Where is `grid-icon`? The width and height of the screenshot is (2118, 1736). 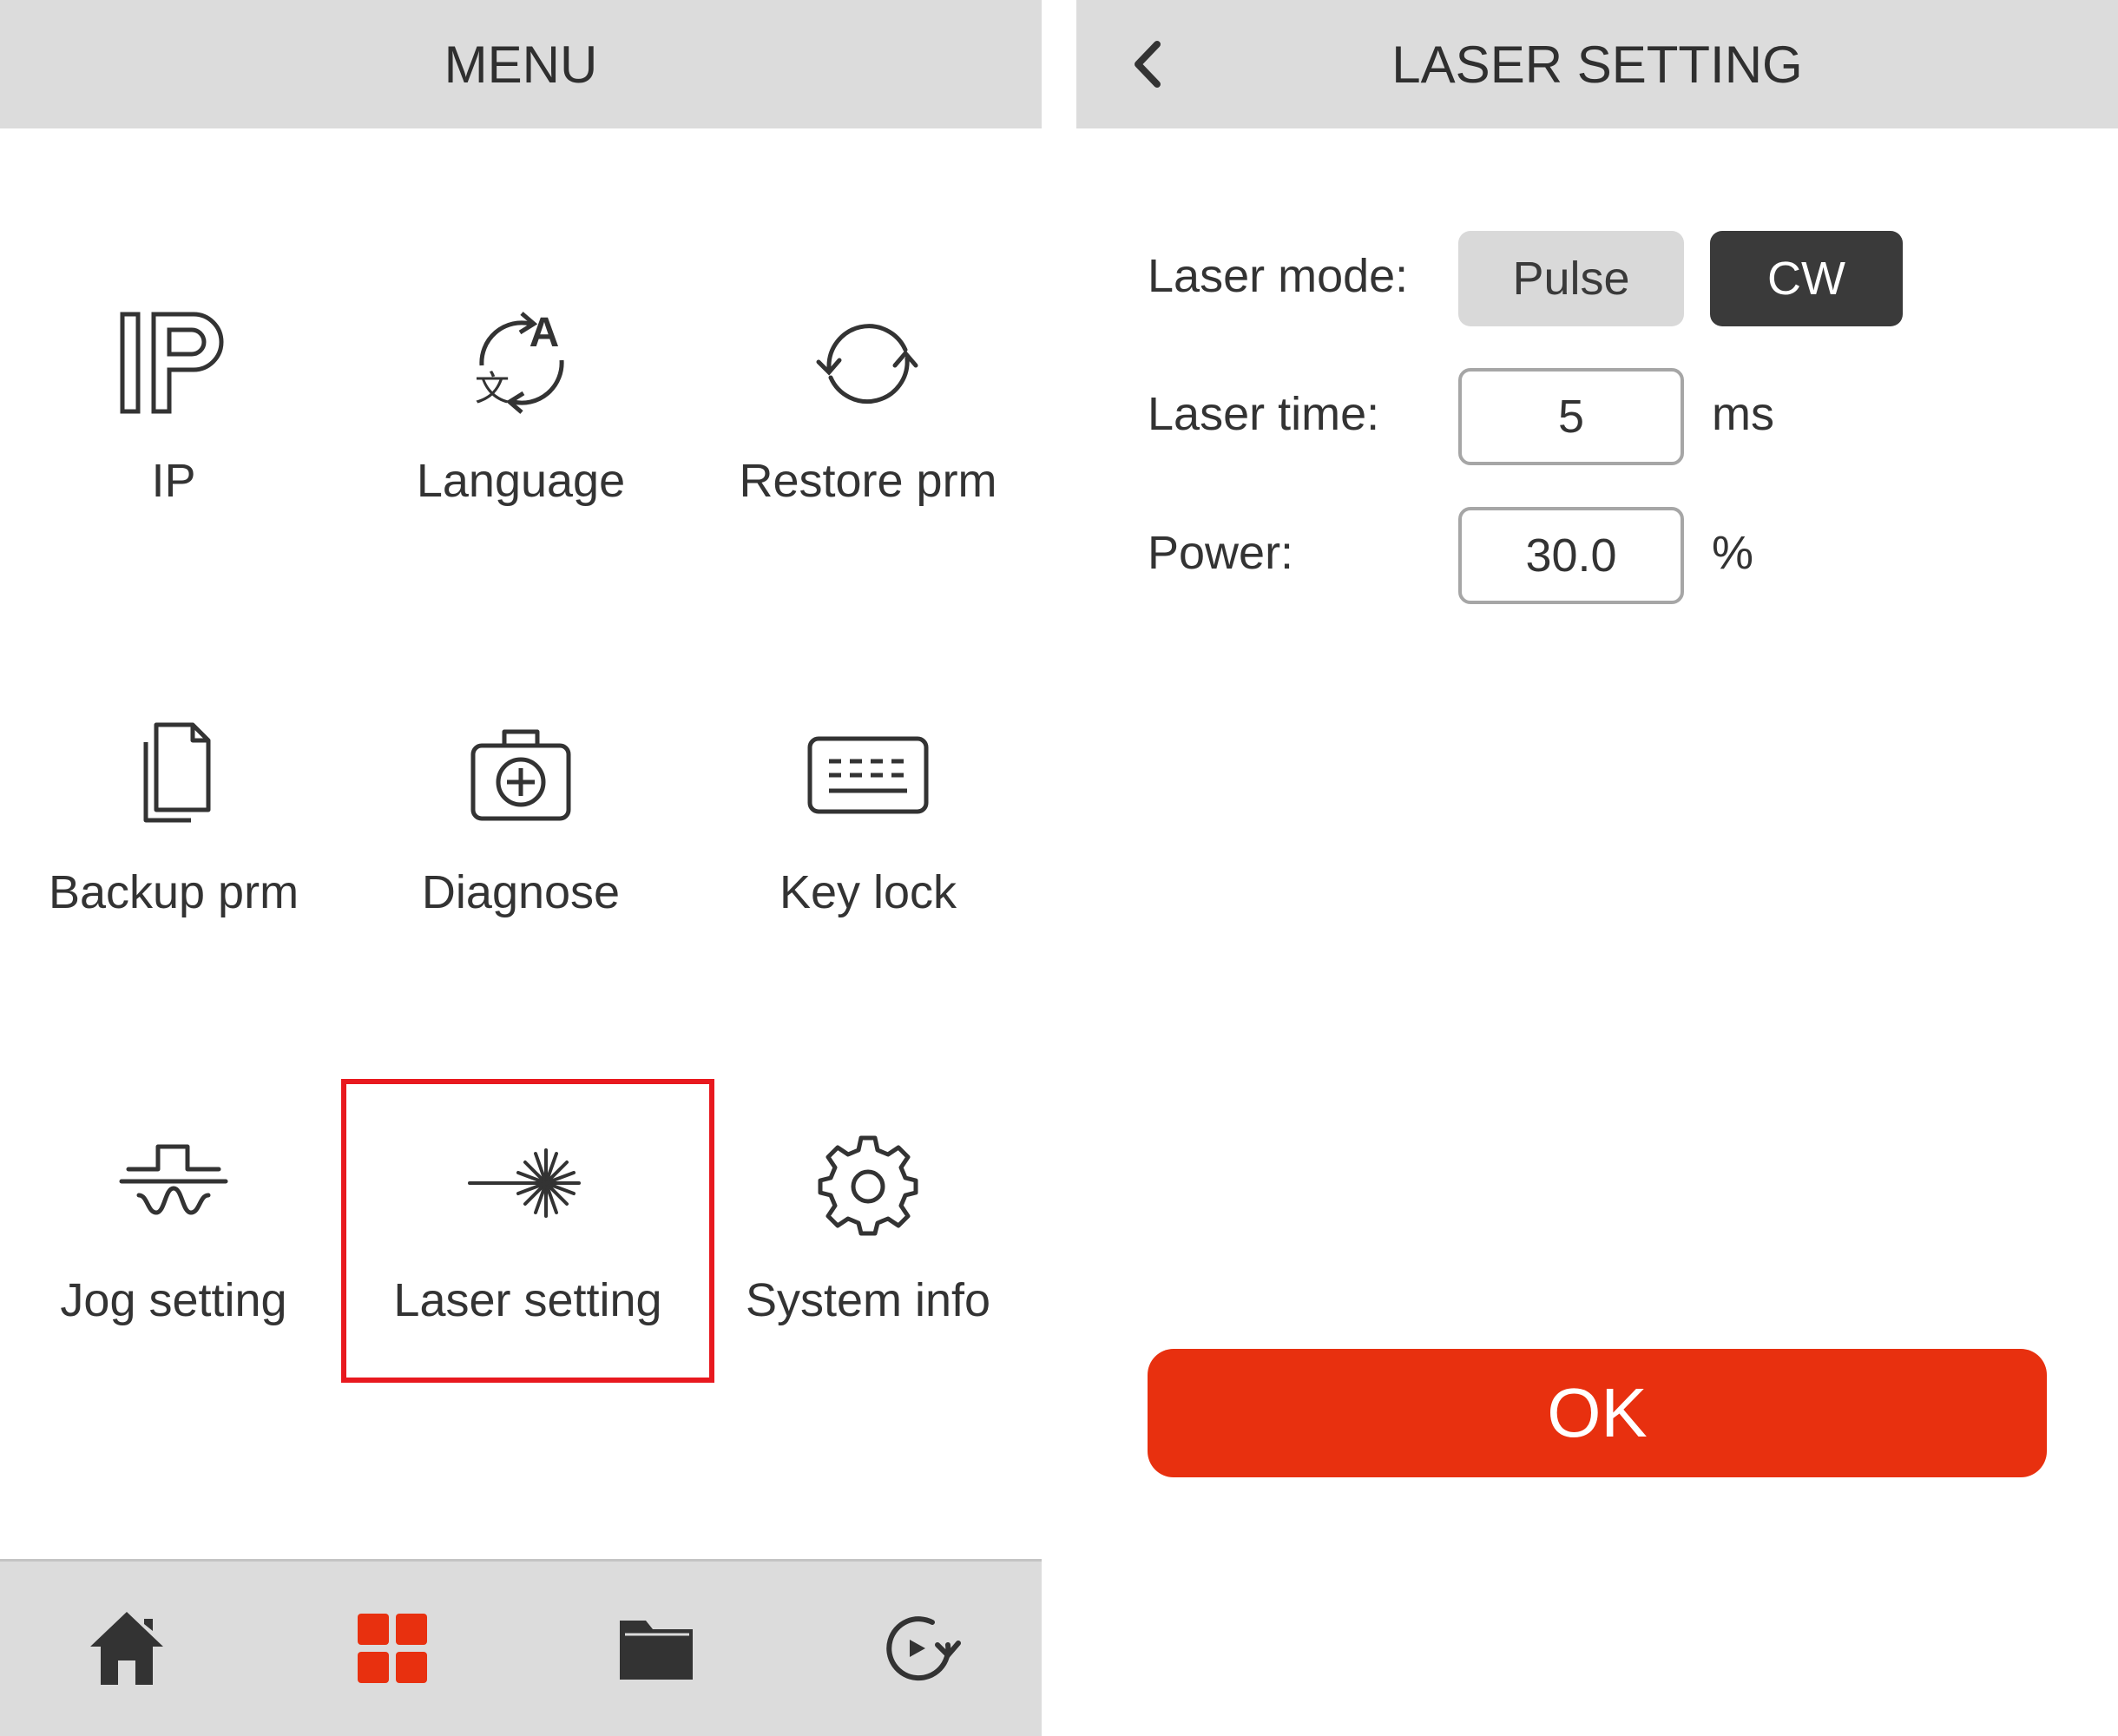 grid-icon is located at coordinates (392, 1648).